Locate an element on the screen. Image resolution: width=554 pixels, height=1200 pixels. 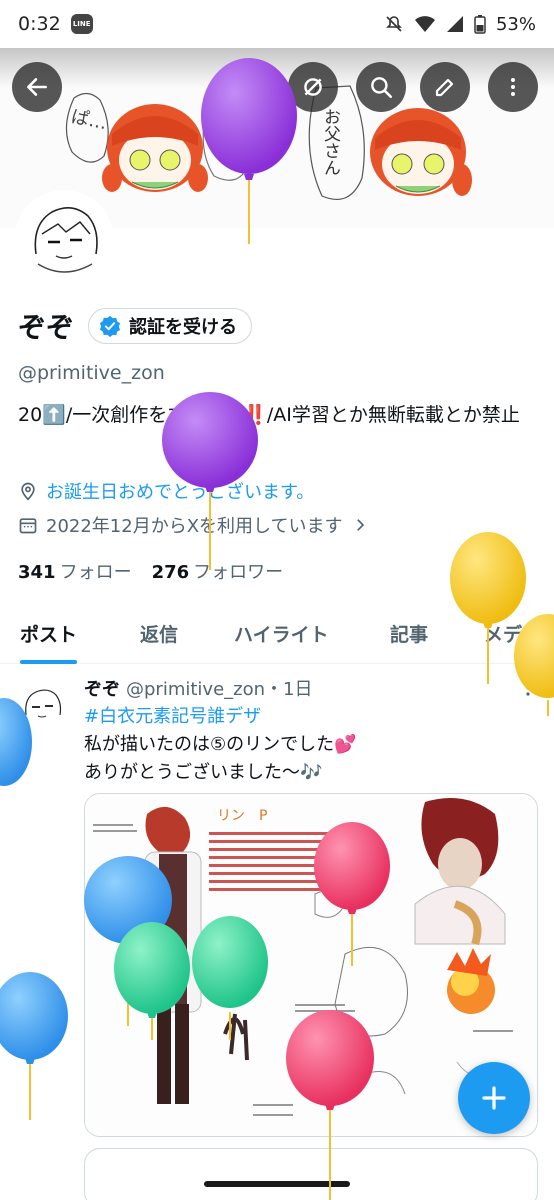
post-text: #白衣元素記号誰デザ 私が描いたのは⑤のリンでした💕 ありがとうございました～🎶 is located at coordinates (220, 745).